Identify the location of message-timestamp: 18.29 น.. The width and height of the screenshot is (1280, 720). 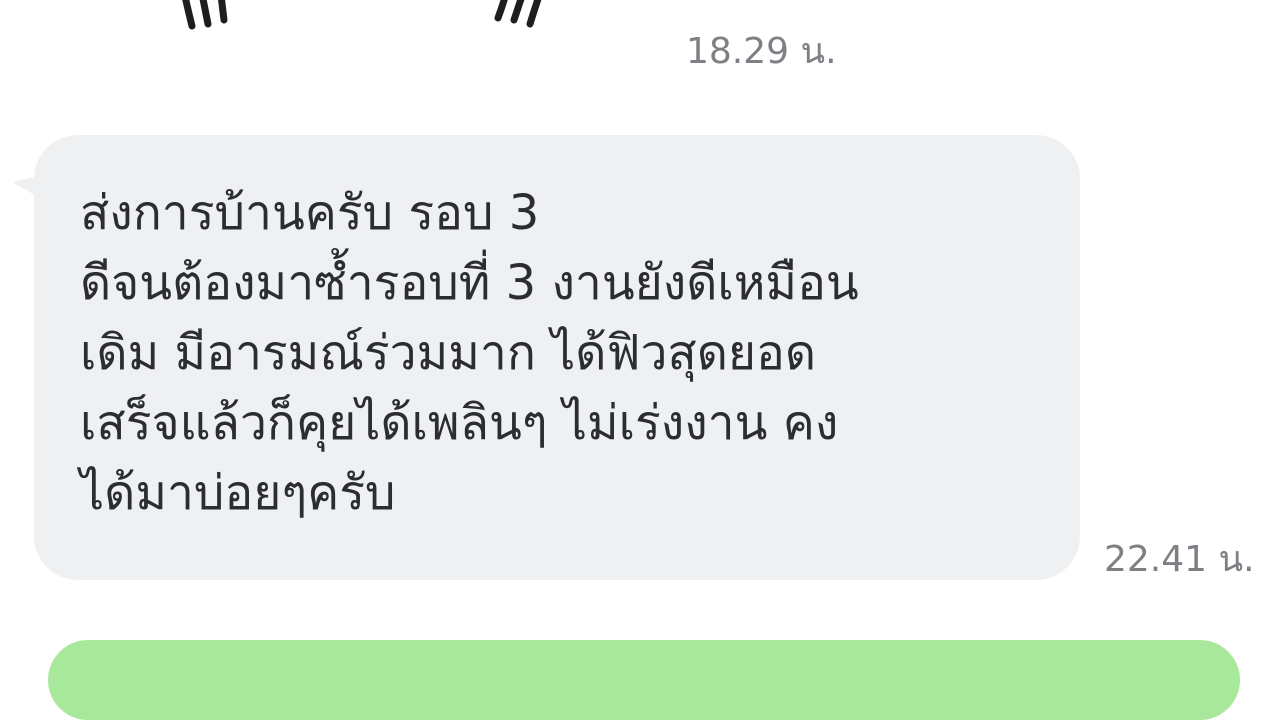
(761, 51).